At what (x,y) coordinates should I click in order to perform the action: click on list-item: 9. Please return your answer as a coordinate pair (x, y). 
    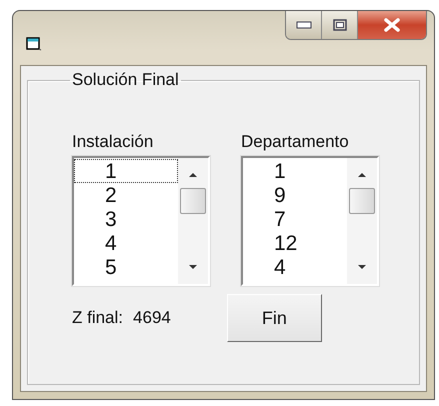
    Looking at the image, I should click on (295, 195).